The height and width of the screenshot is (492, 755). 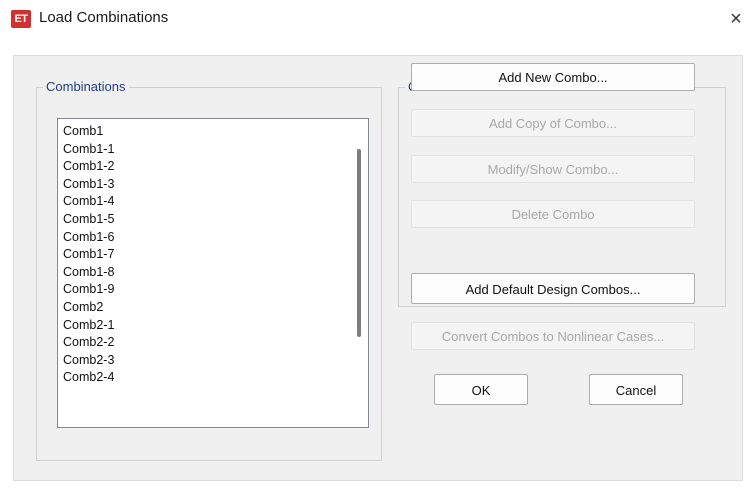 I want to click on list-item: Comb1-6, so click(x=88, y=238).